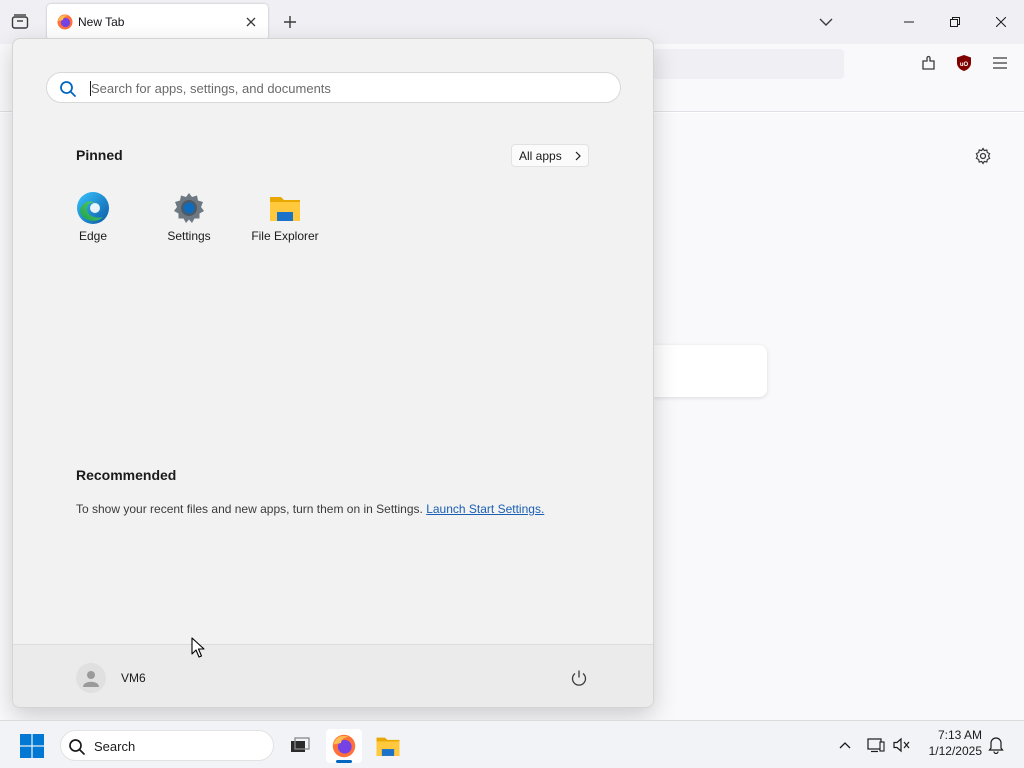  Describe the element at coordinates (512, 744) in the screenshot. I see `taskbar: Search 7:13 AM 1/12/2025` at that location.